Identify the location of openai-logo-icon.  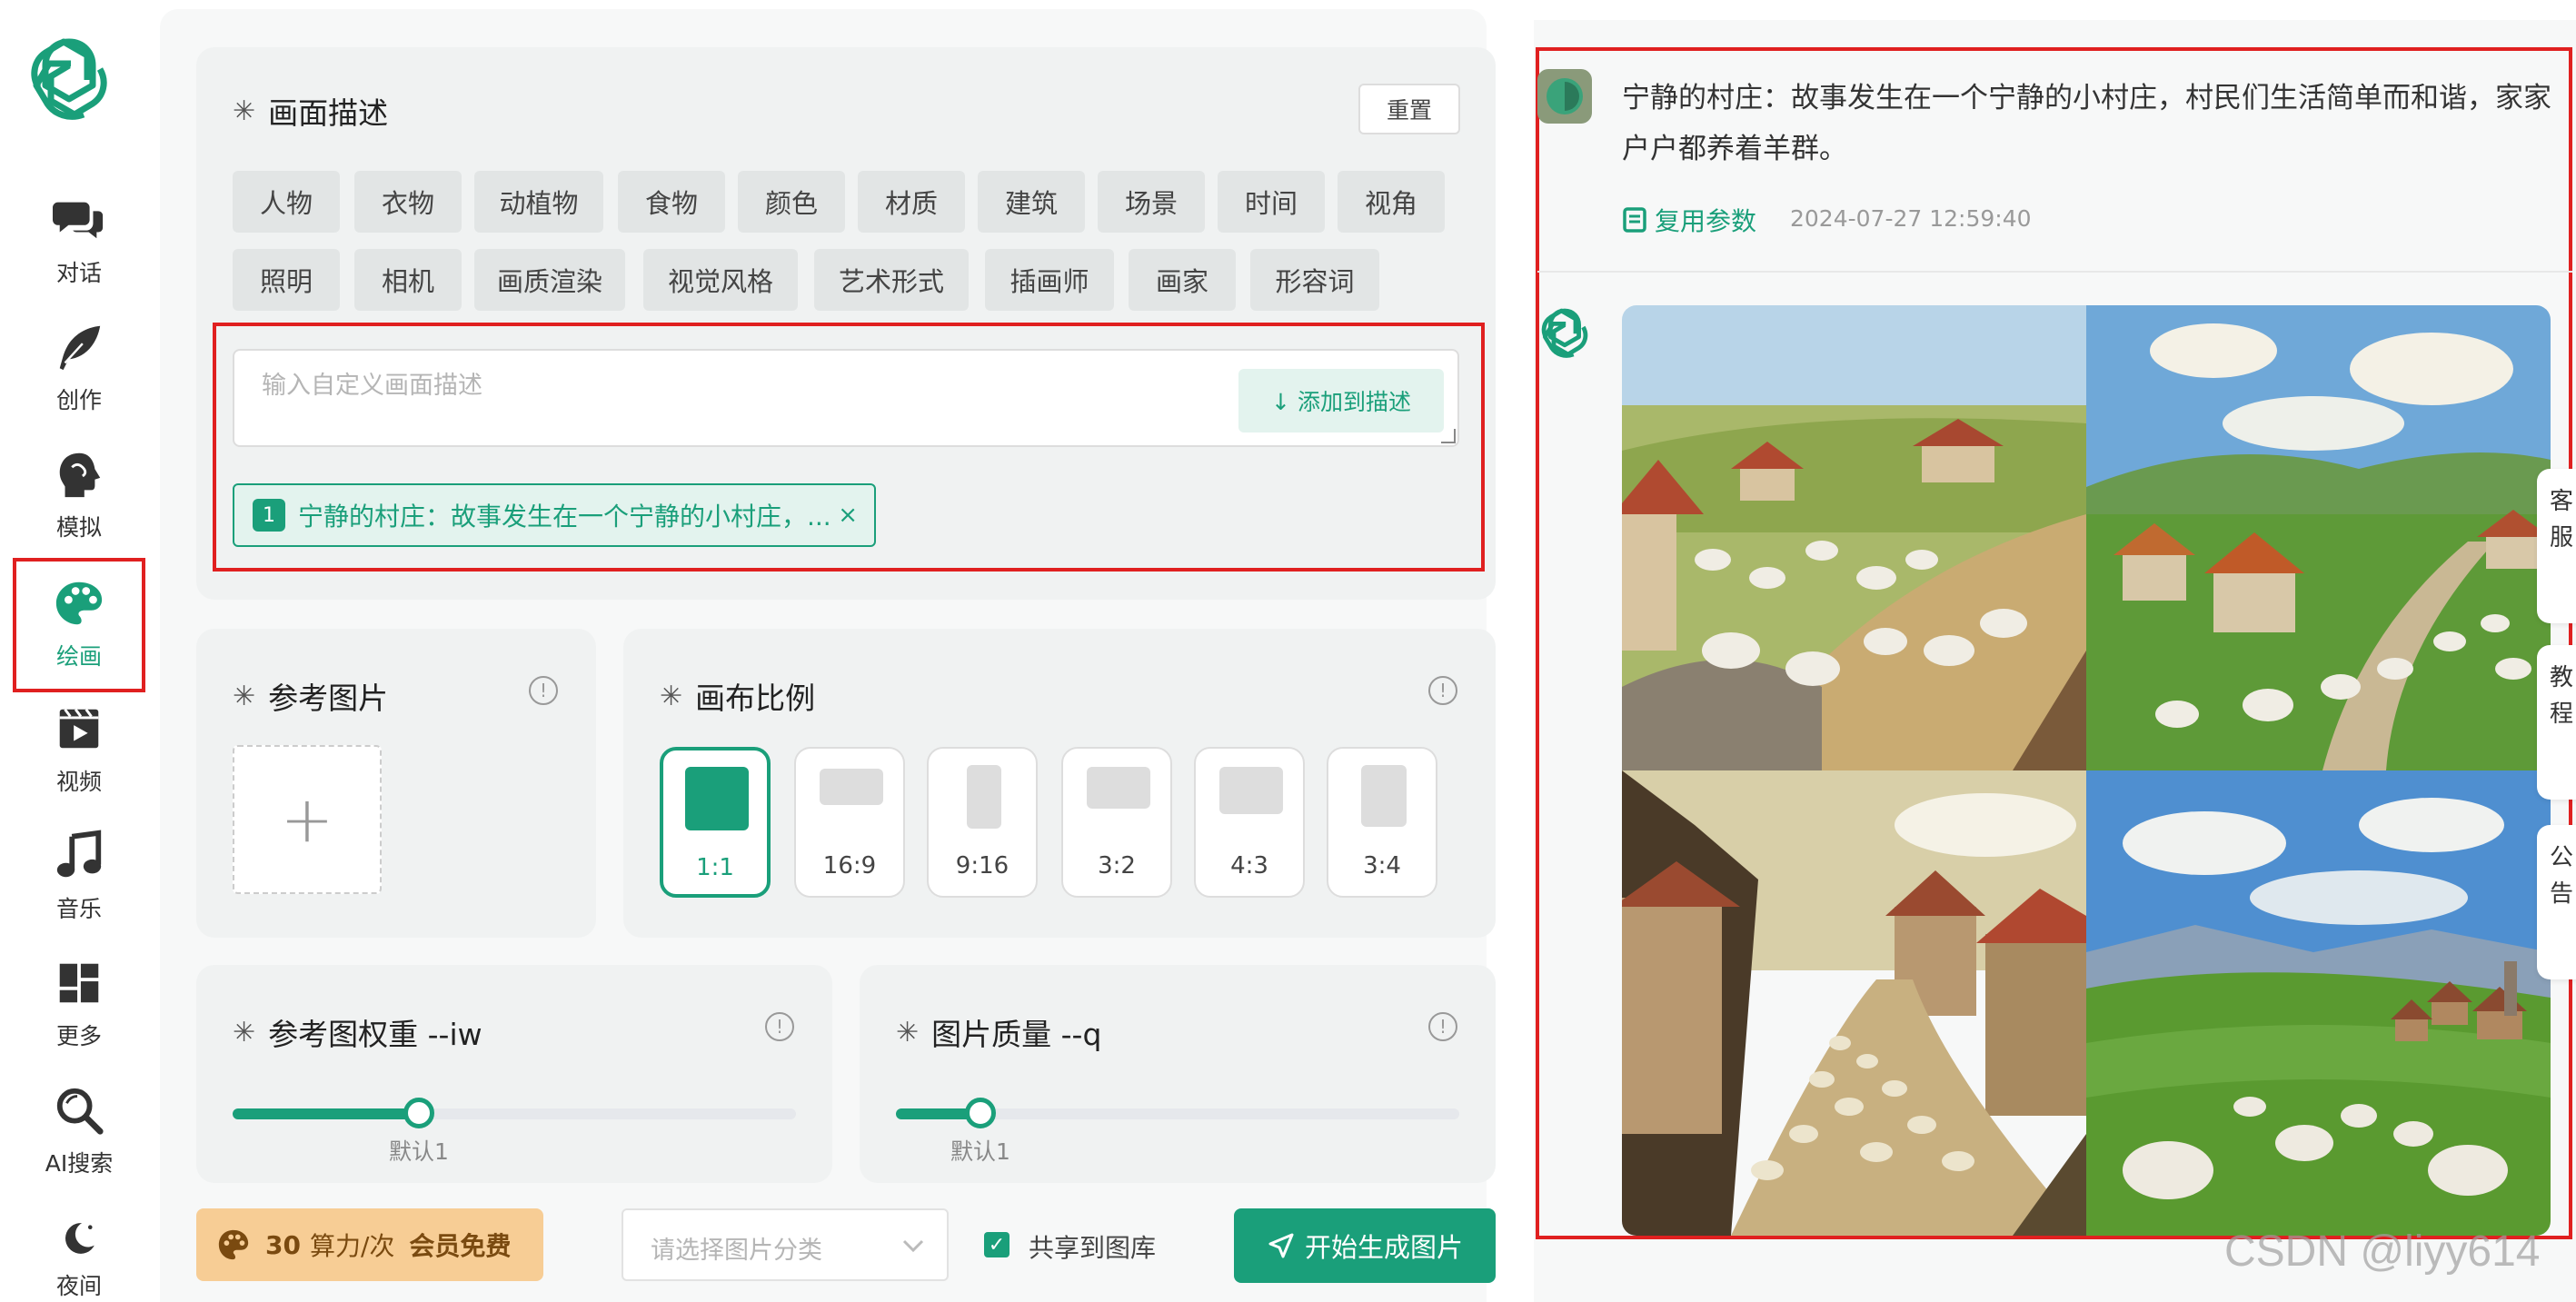
(69, 79).